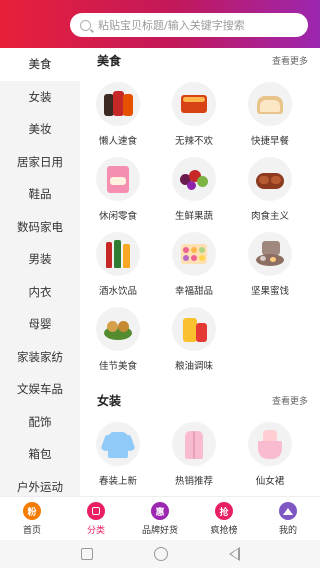 Image resolution: width=320 pixels, height=568 pixels. I want to click on tab-home: 粉 首页, so click(32, 518).